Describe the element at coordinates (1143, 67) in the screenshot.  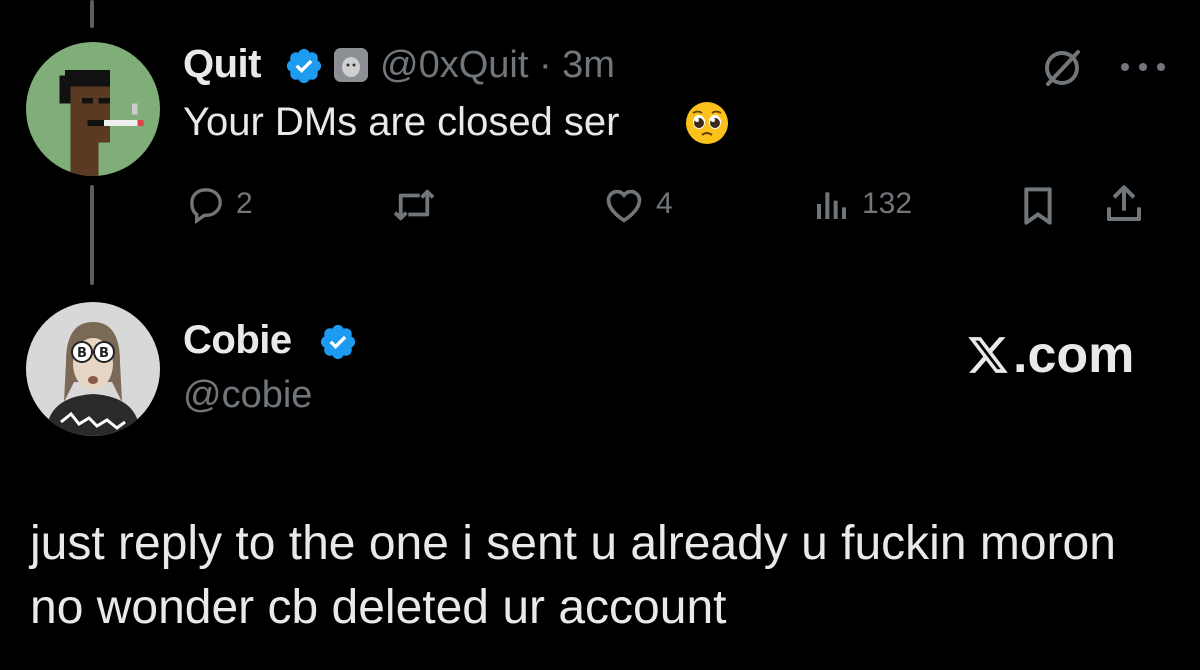
I see `more-icon` at that location.